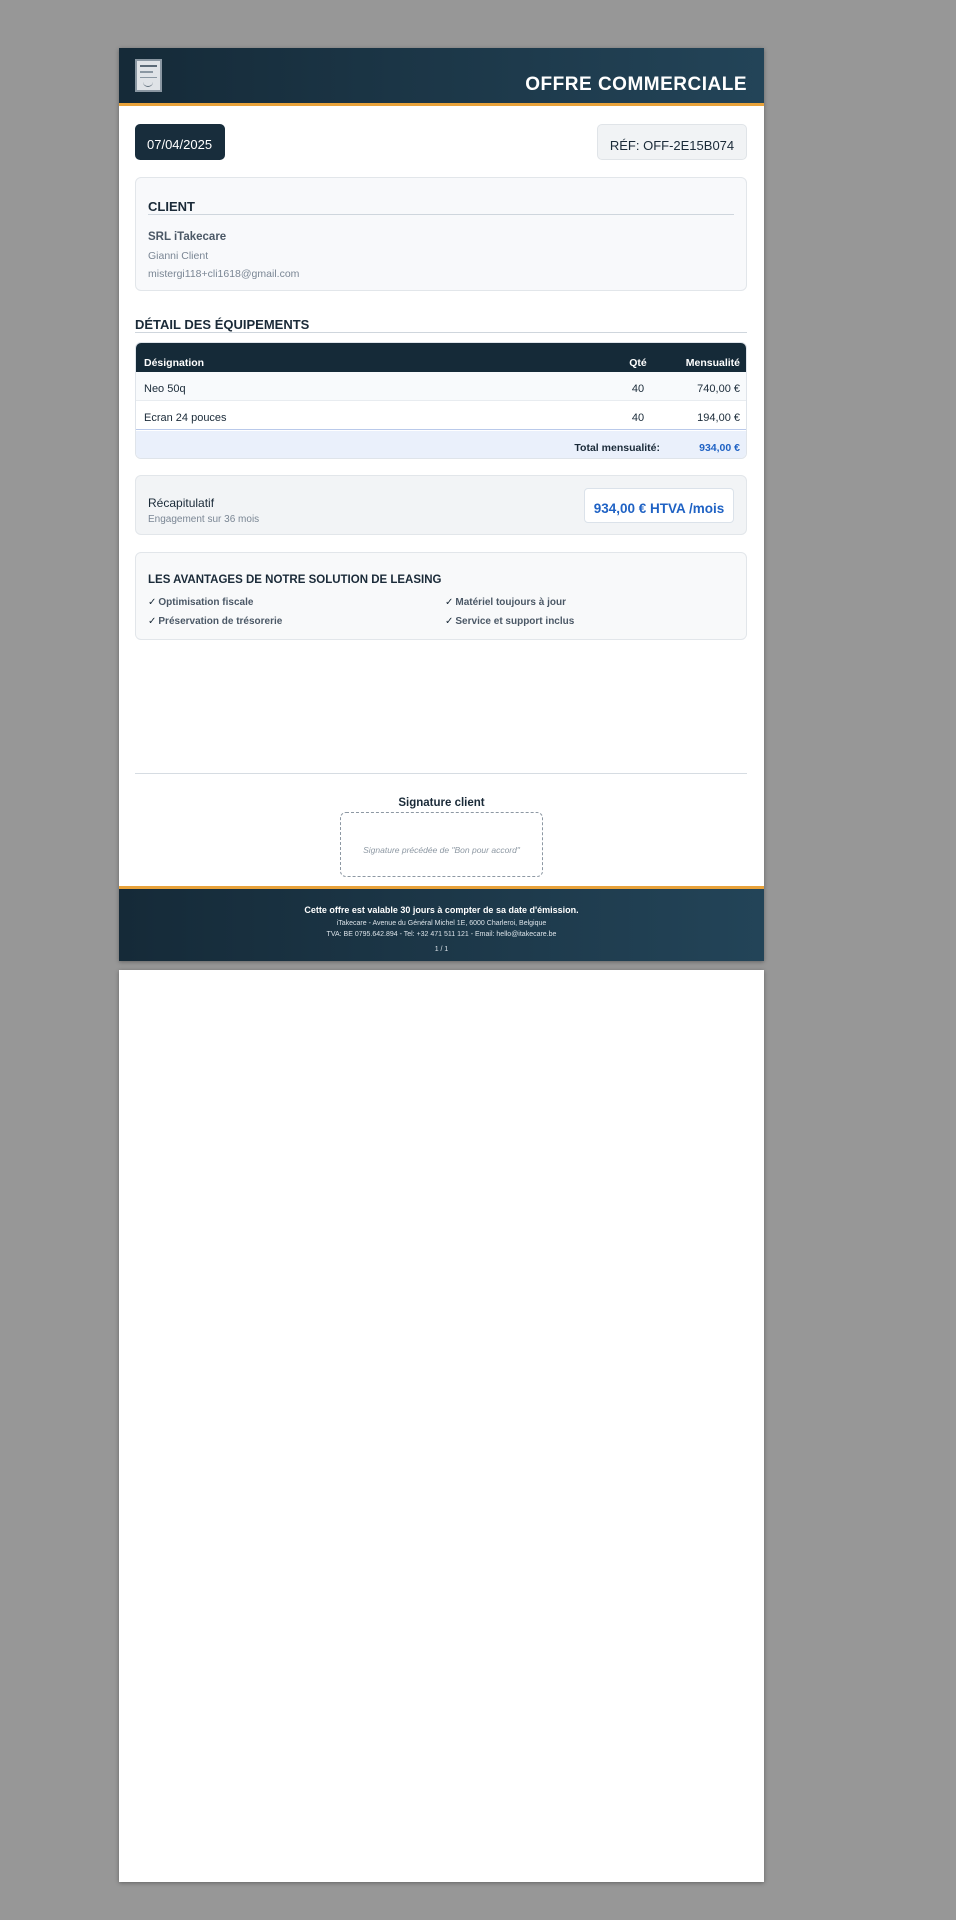 The height and width of the screenshot is (1920, 956). What do you see at coordinates (148, 75) in the screenshot?
I see `company-logo-icon` at bounding box center [148, 75].